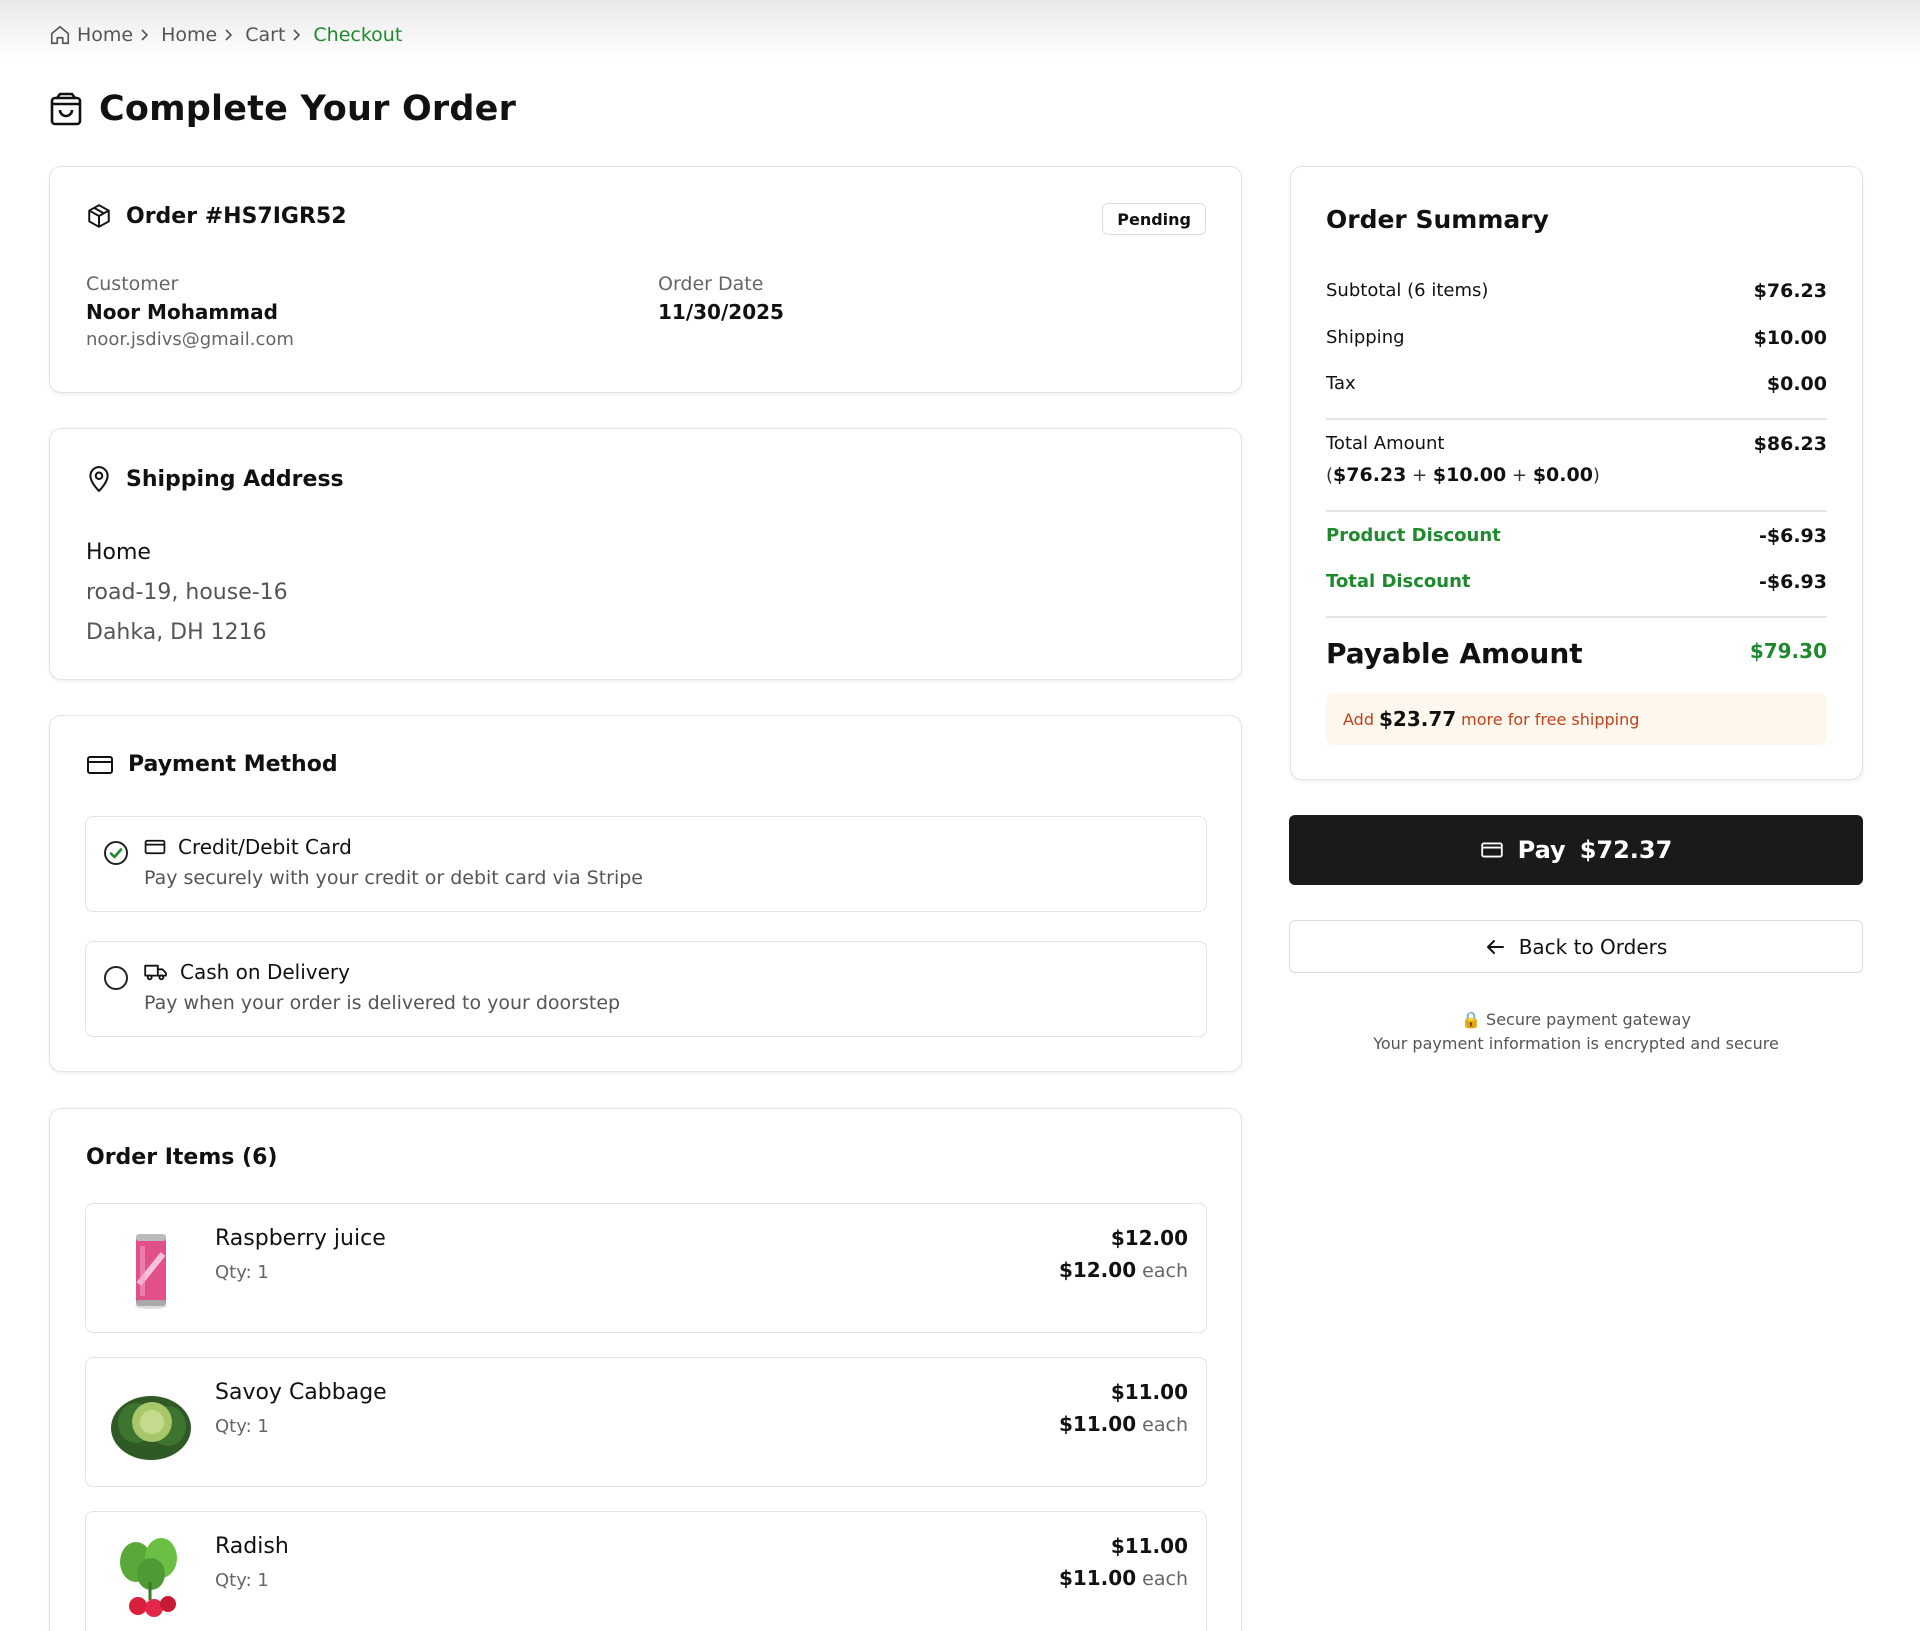  What do you see at coordinates (190, 339) in the screenshot?
I see `customer-email: noor.jsdivs@gmail.com` at bounding box center [190, 339].